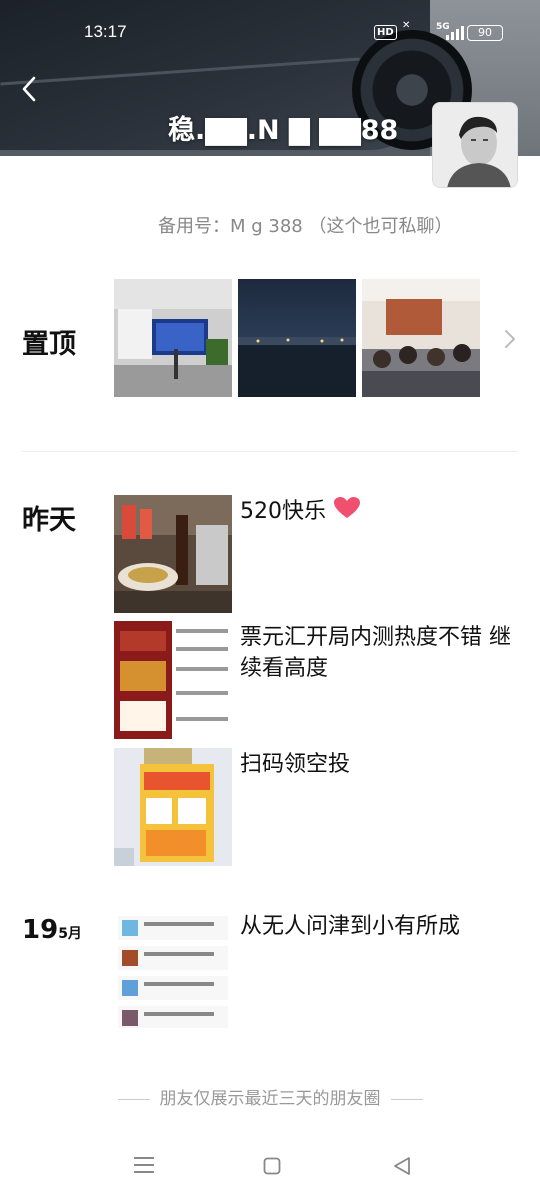 The image size is (540, 1200). What do you see at coordinates (105, 31) in the screenshot?
I see `status-time: 13:17` at bounding box center [105, 31].